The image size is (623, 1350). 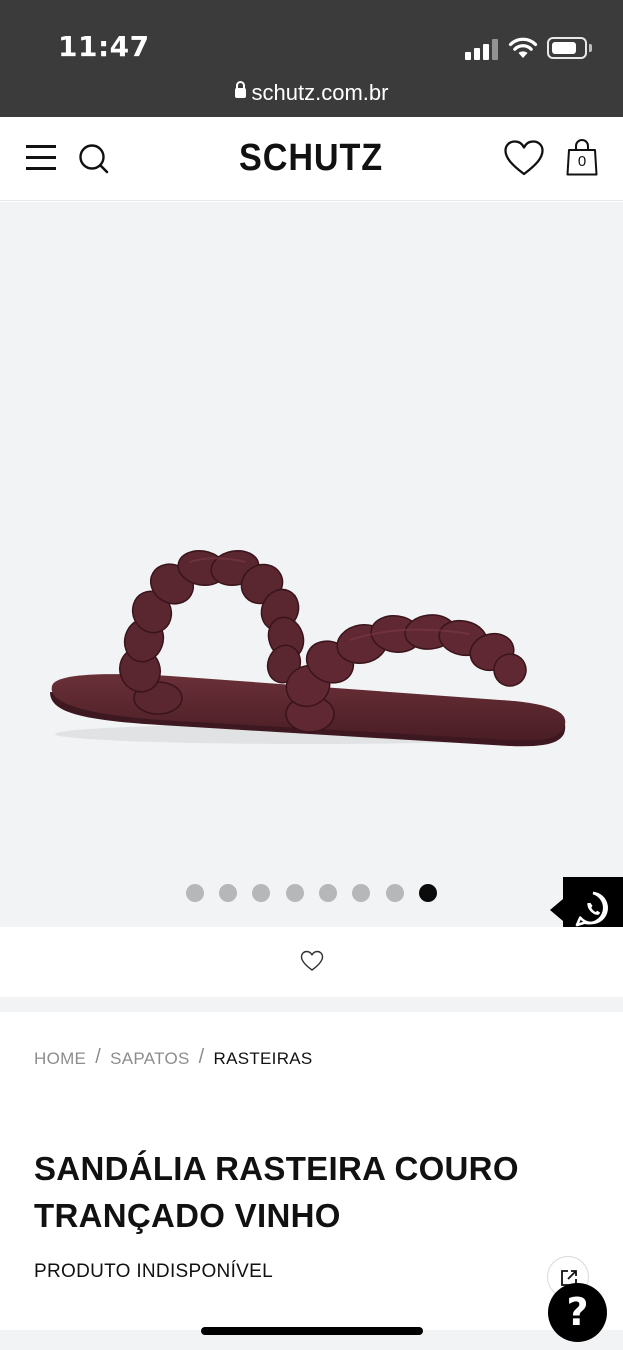 What do you see at coordinates (428, 893) in the screenshot?
I see `gallery-dot-active` at bounding box center [428, 893].